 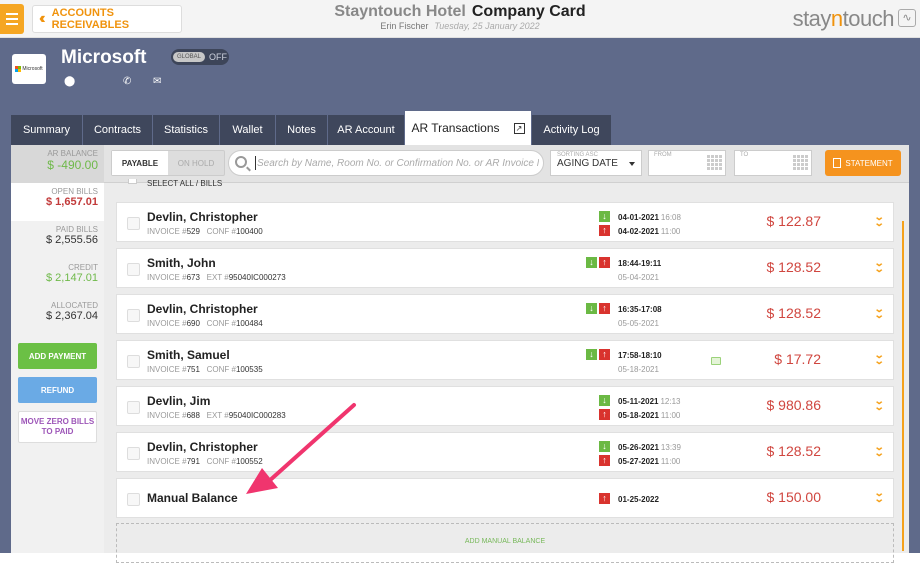 What do you see at coordinates (132, 181) in the screenshot?
I see `select-all-checkbox` at bounding box center [132, 181].